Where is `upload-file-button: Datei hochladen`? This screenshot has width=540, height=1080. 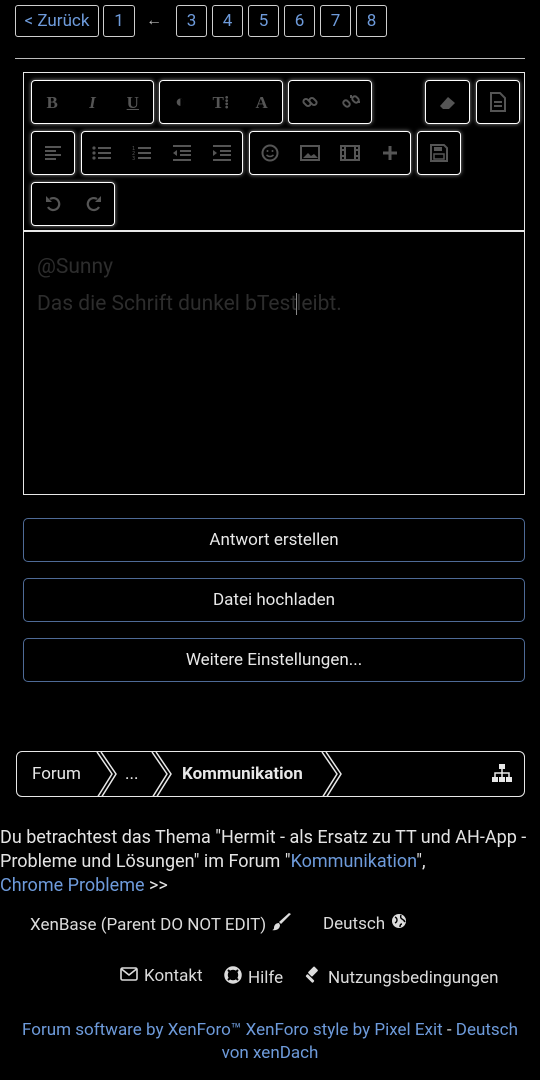 upload-file-button: Datei hochladen is located at coordinates (274, 600).